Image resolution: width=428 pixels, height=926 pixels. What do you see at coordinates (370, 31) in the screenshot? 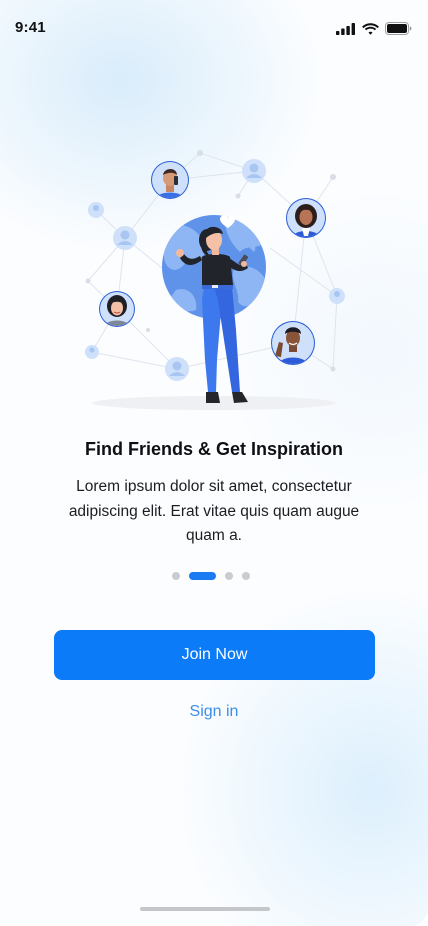
I see `wifi-icon` at bounding box center [370, 31].